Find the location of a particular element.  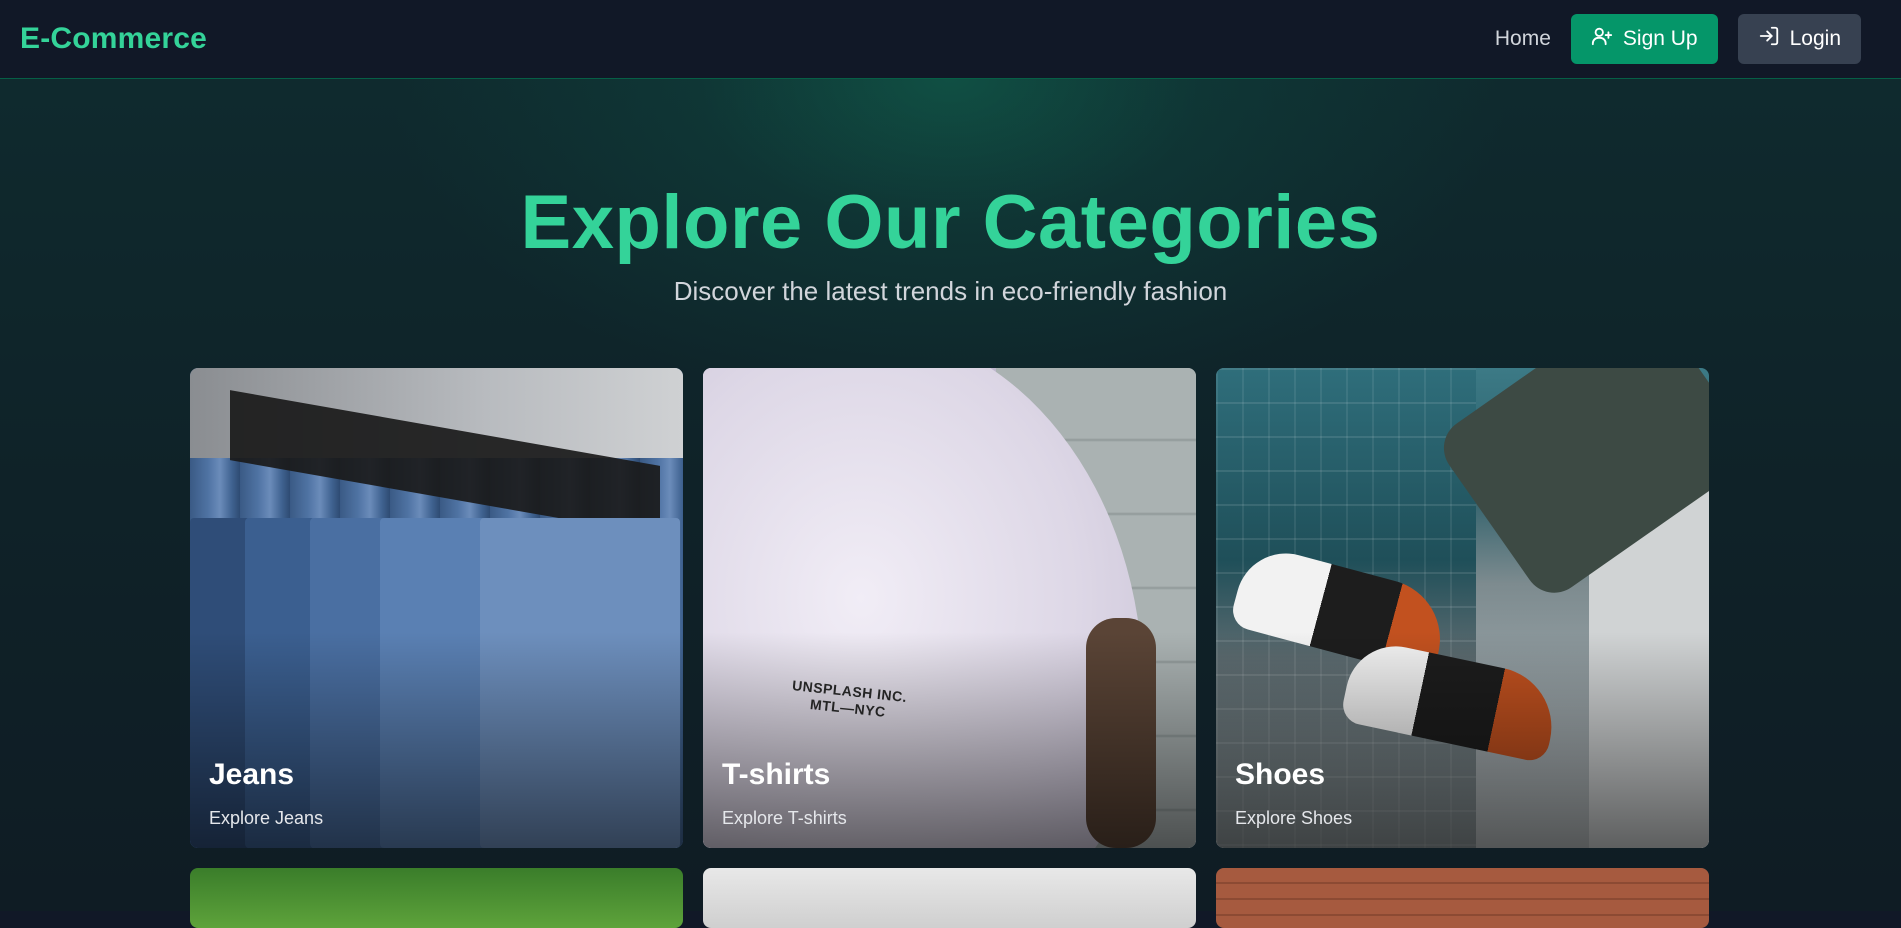

page-title: Explore Our Categories is located at coordinates (950, 222).